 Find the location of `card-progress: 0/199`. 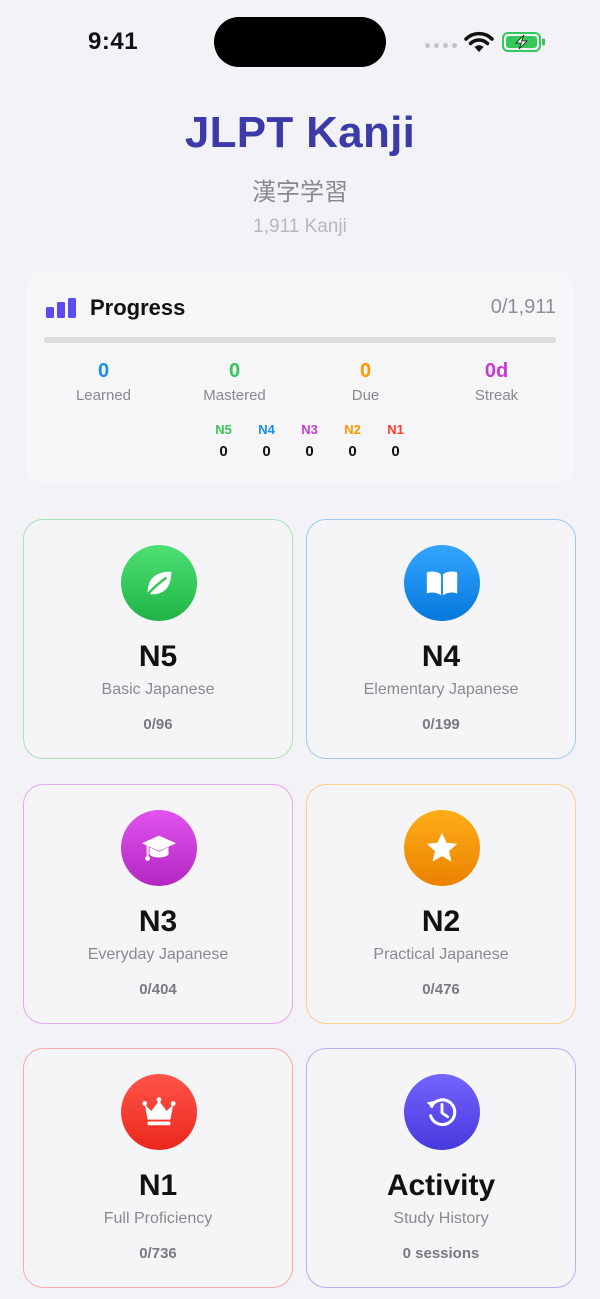

card-progress: 0/199 is located at coordinates (441, 724).